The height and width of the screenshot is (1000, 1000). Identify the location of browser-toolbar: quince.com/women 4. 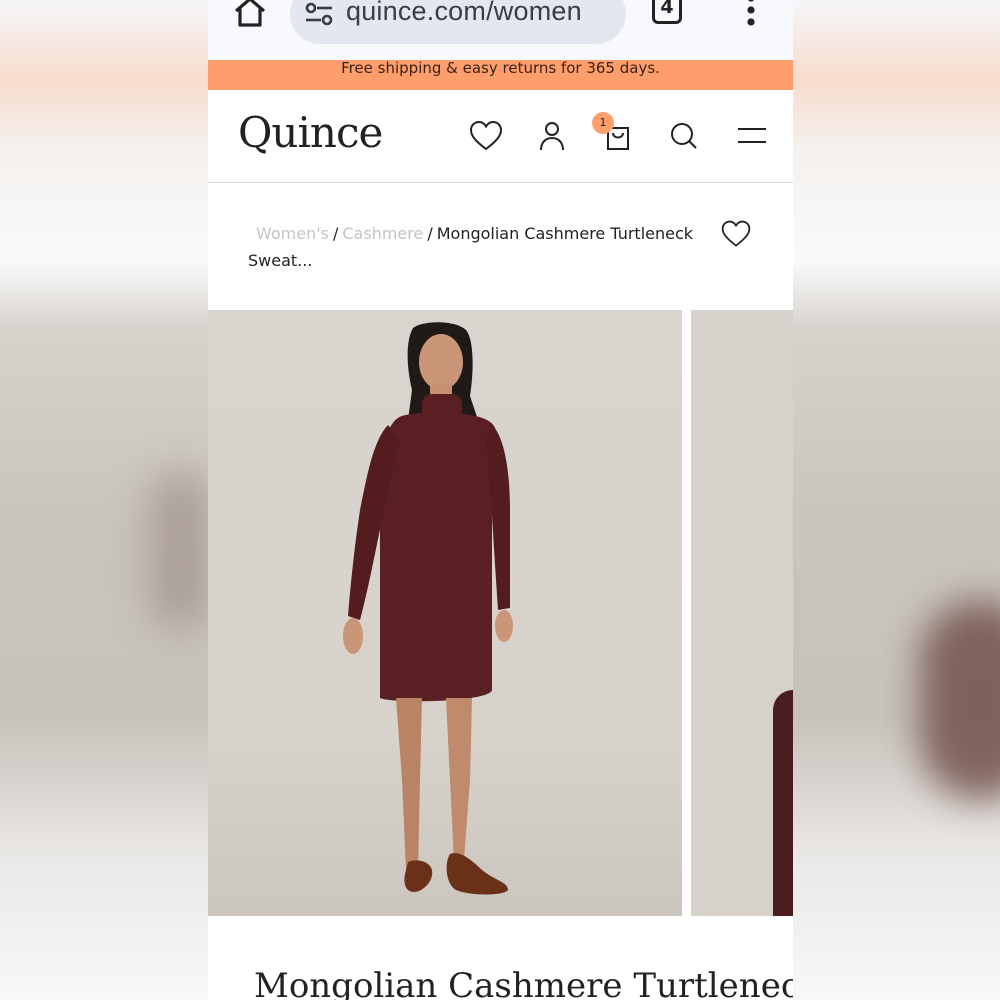
(500, 30).